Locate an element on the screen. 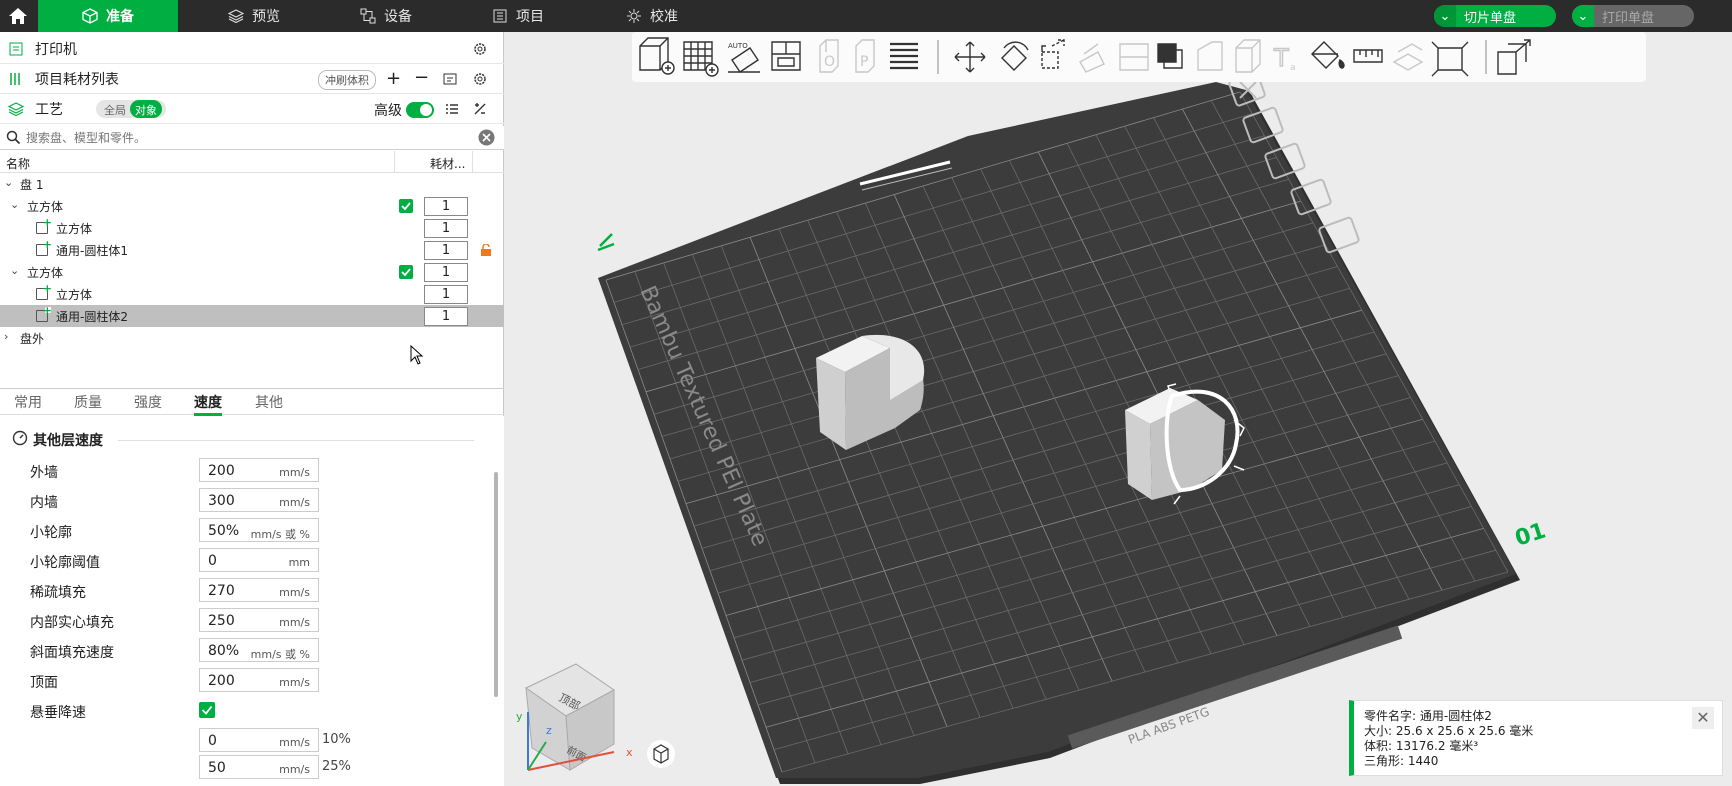 This screenshot has width=1732, height=786. slice-plate-button: ⌄ 切片单盘 is located at coordinates (1495, 16).